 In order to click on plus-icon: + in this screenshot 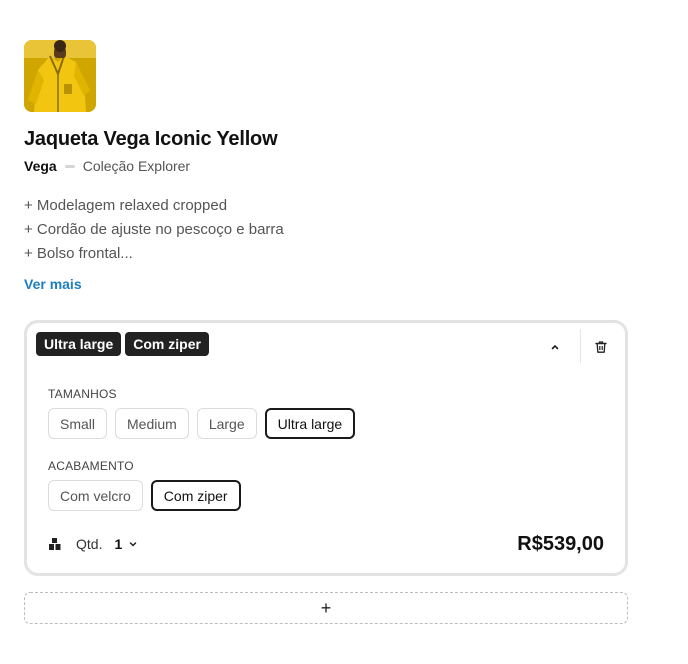, I will do `click(326, 608)`.